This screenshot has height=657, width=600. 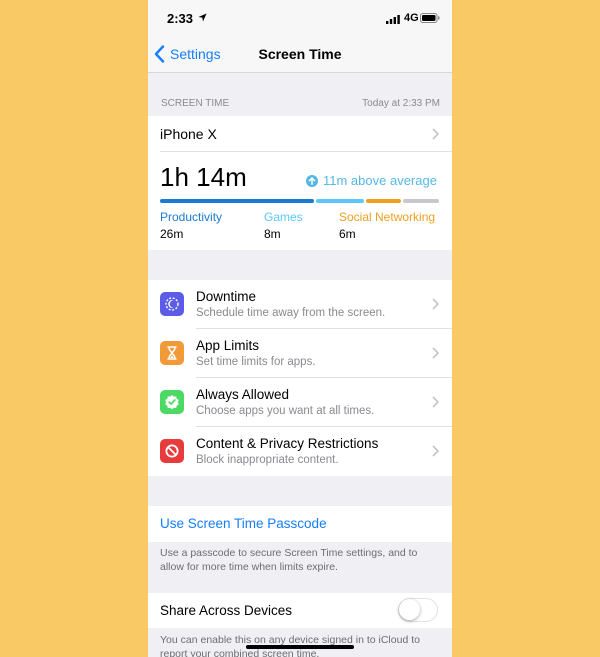 I want to click on device-row: iPhone X, so click(x=300, y=133).